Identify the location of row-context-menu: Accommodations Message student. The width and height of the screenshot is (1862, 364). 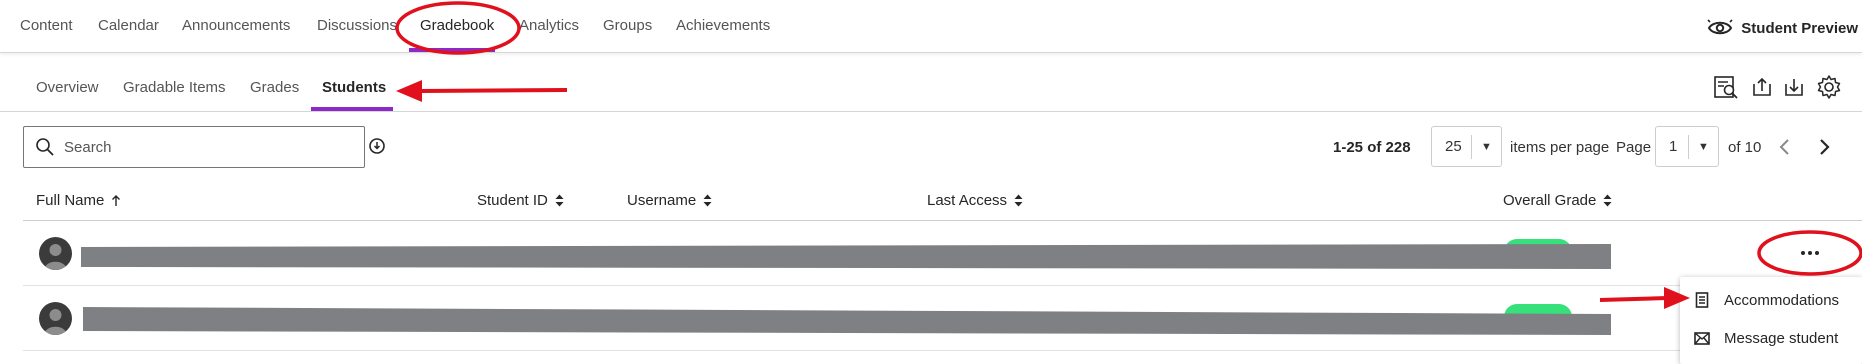
(1771, 320).